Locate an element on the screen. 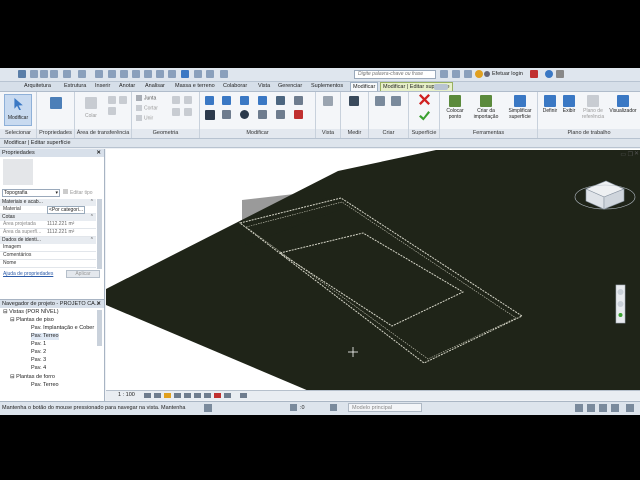 Image resolution: width=640 pixels, height=480 pixels. tree-node: Pav. Terreo is located at coordinates (45, 385).